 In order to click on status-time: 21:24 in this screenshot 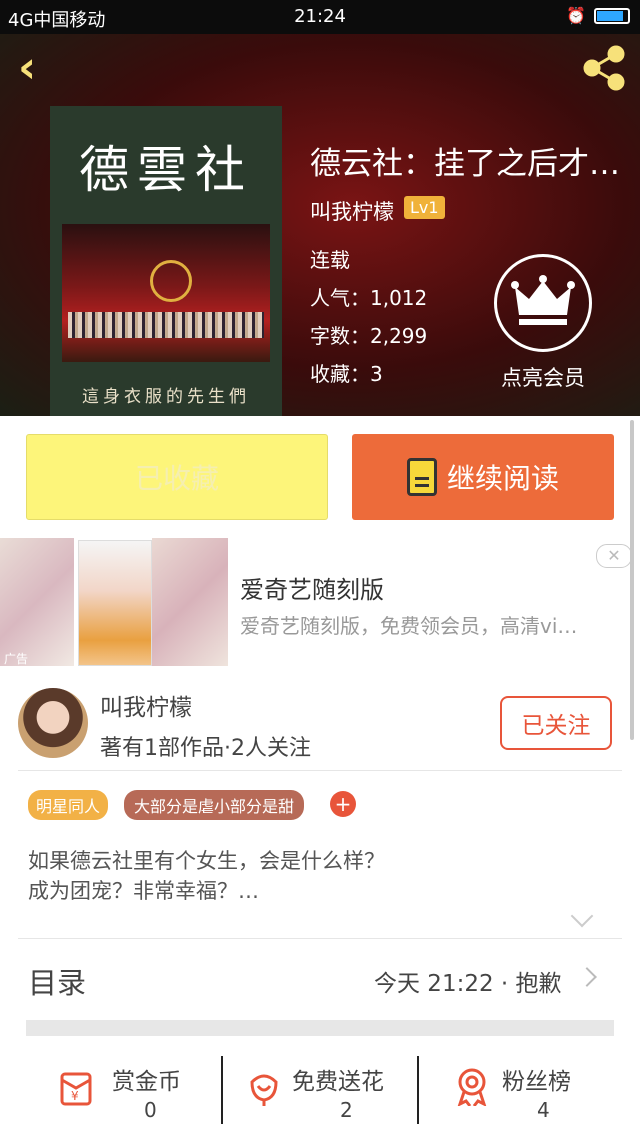, I will do `click(320, 16)`.